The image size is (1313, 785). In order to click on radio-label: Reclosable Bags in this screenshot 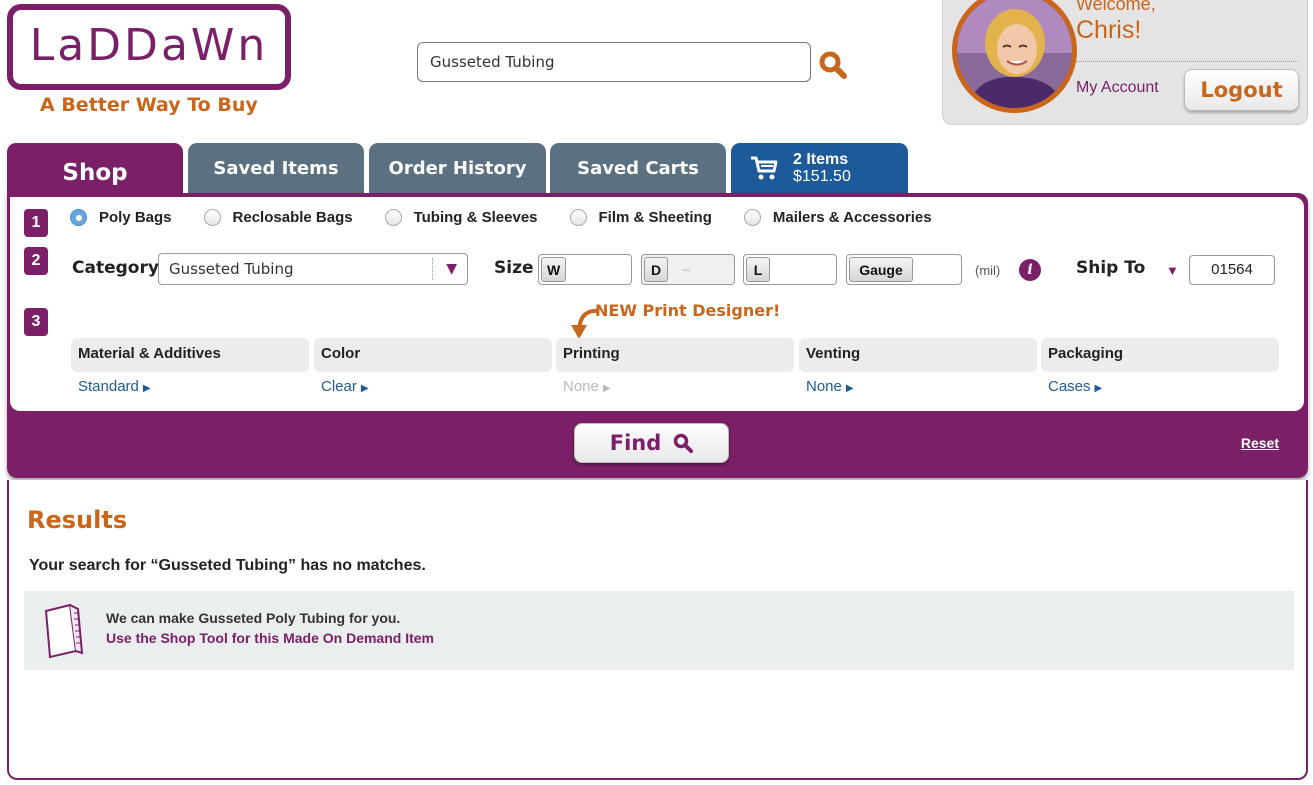, I will do `click(292, 217)`.